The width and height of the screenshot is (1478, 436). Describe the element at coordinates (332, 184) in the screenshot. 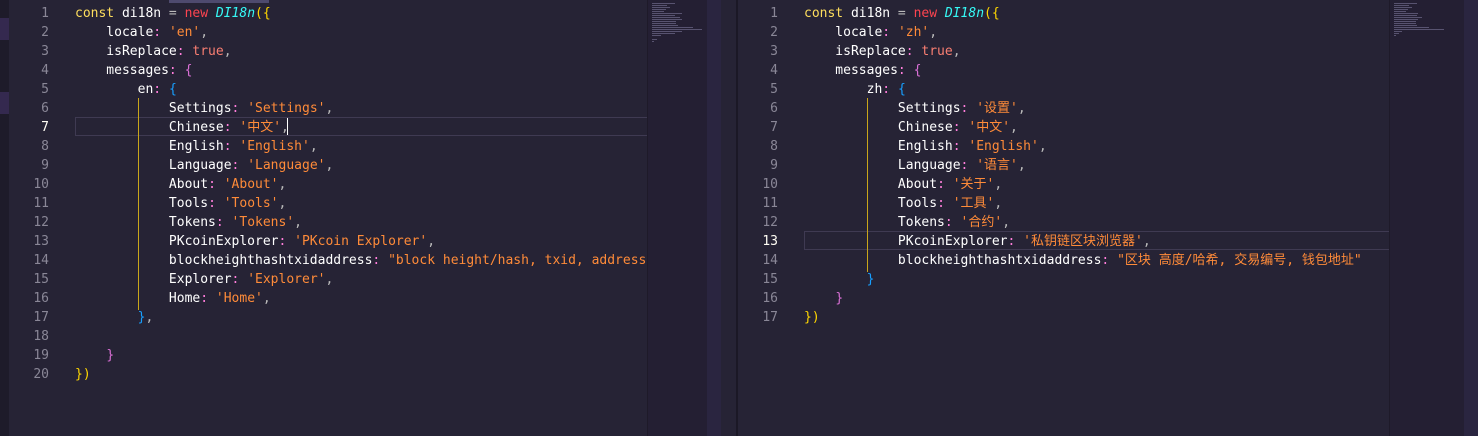

I see `code-line: 10 About: 'About',` at that location.